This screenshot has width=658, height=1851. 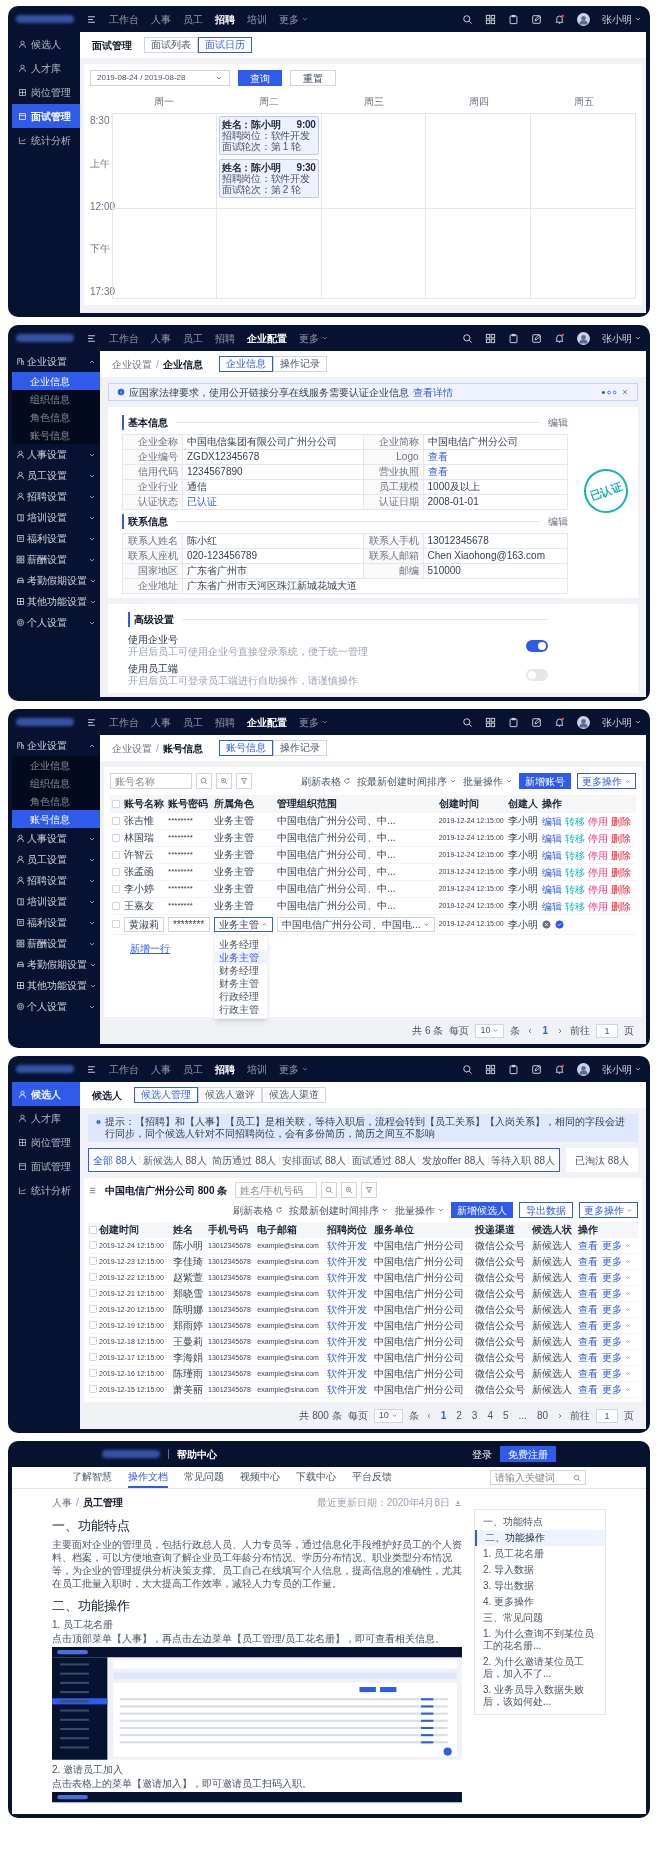 I want to click on field-link: 已认证, so click(x=202, y=501).